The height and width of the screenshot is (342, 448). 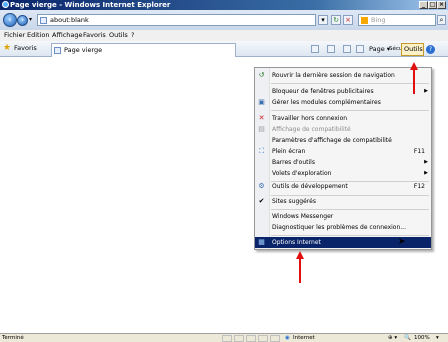 What do you see at coordinates (43, 20) in the screenshot?
I see `page-icon` at bounding box center [43, 20].